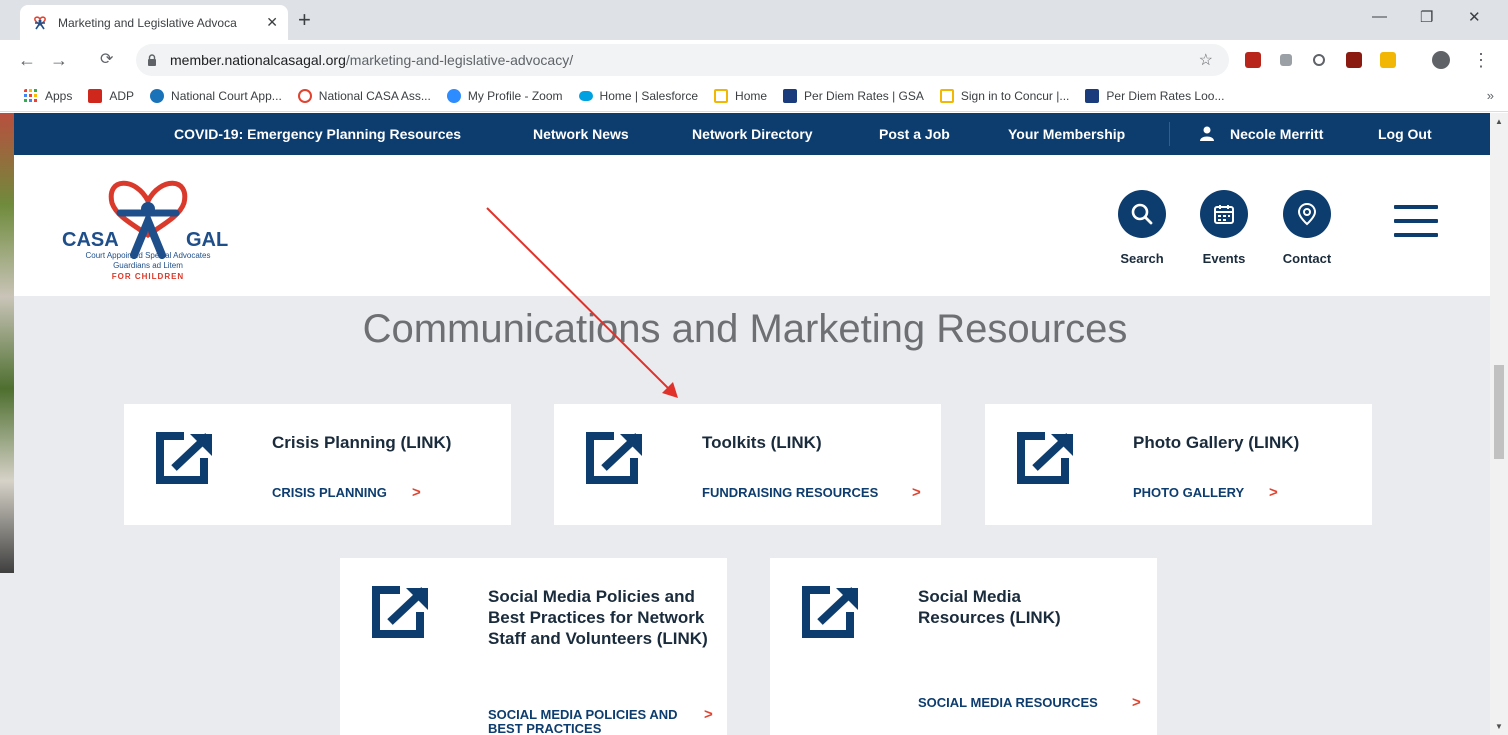 The width and height of the screenshot is (1508, 735). Describe the element at coordinates (317, 464) in the screenshot. I see `card-crisis-planning: Crisis Planning (LINK) CRISIS PLANNING >` at that location.